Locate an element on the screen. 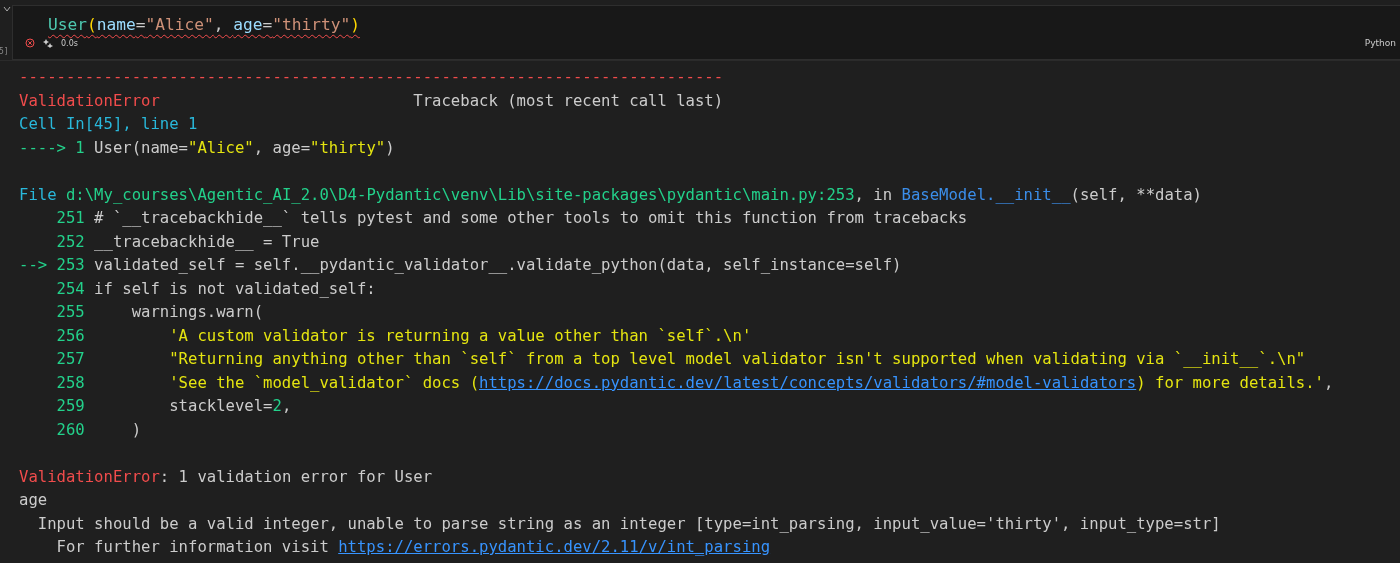 This screenshot has height=563, width=1400. output-line: ValidationError: 1 validation error for User is located at coordinates (226, 477).